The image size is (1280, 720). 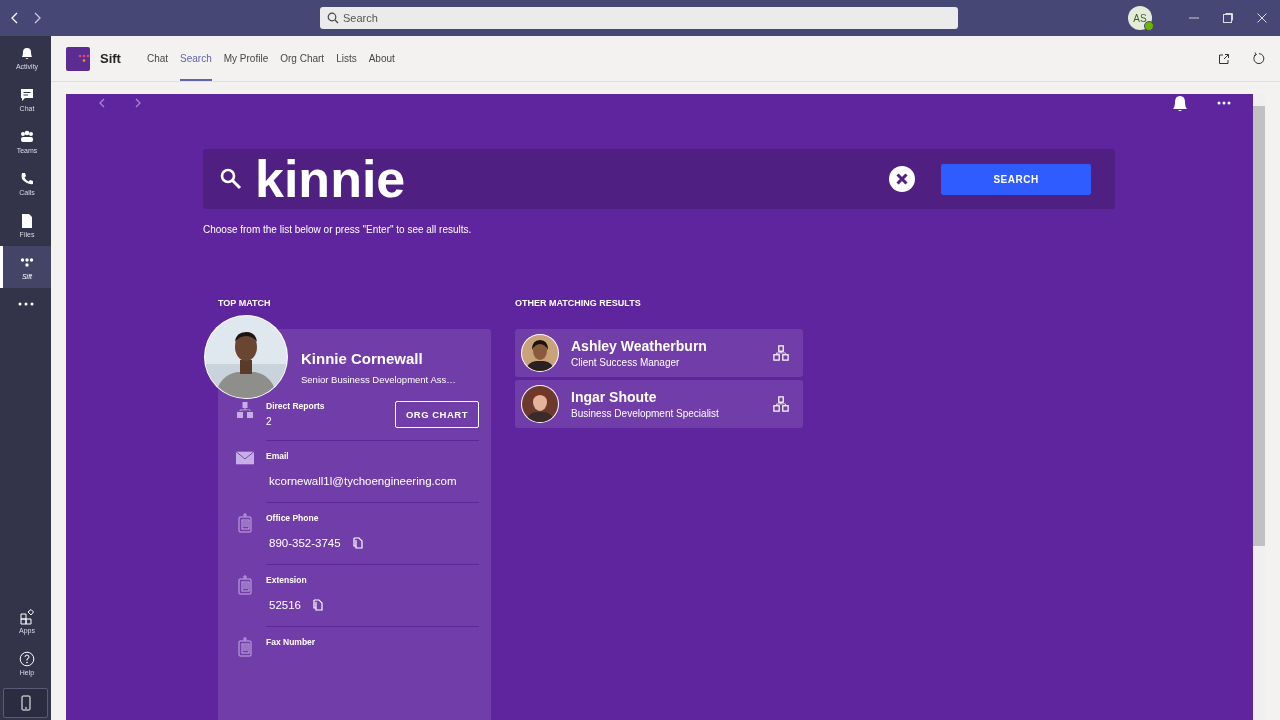 I want to click on clear-icon, so click(x=902, y=179).